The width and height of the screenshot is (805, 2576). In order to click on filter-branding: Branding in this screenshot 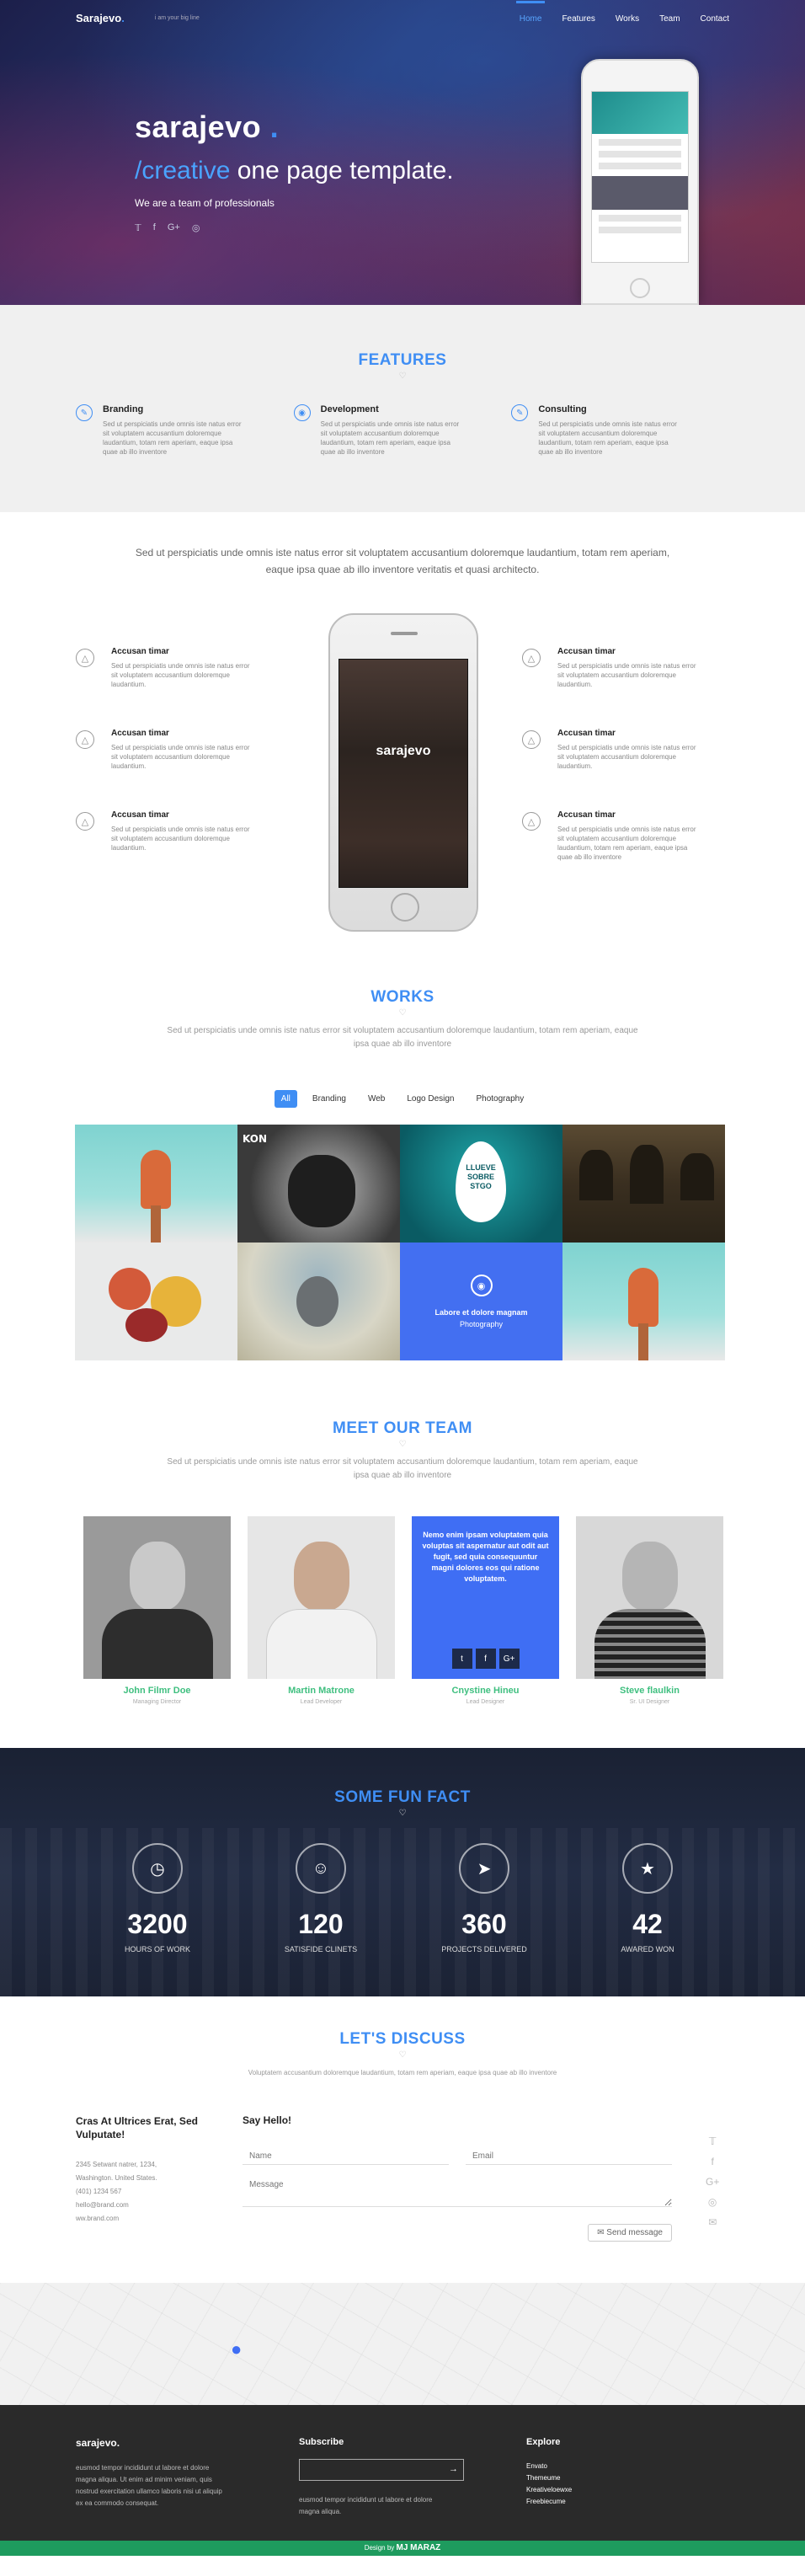, I will do `click(329, 1099)`.